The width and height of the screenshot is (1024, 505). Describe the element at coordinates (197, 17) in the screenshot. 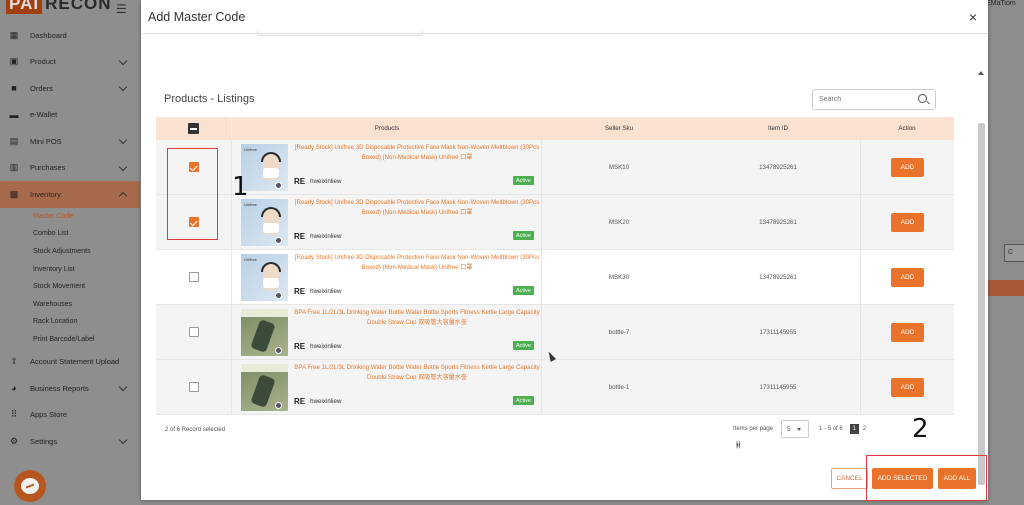

I see `modal-title: Add Master Code` at that location.